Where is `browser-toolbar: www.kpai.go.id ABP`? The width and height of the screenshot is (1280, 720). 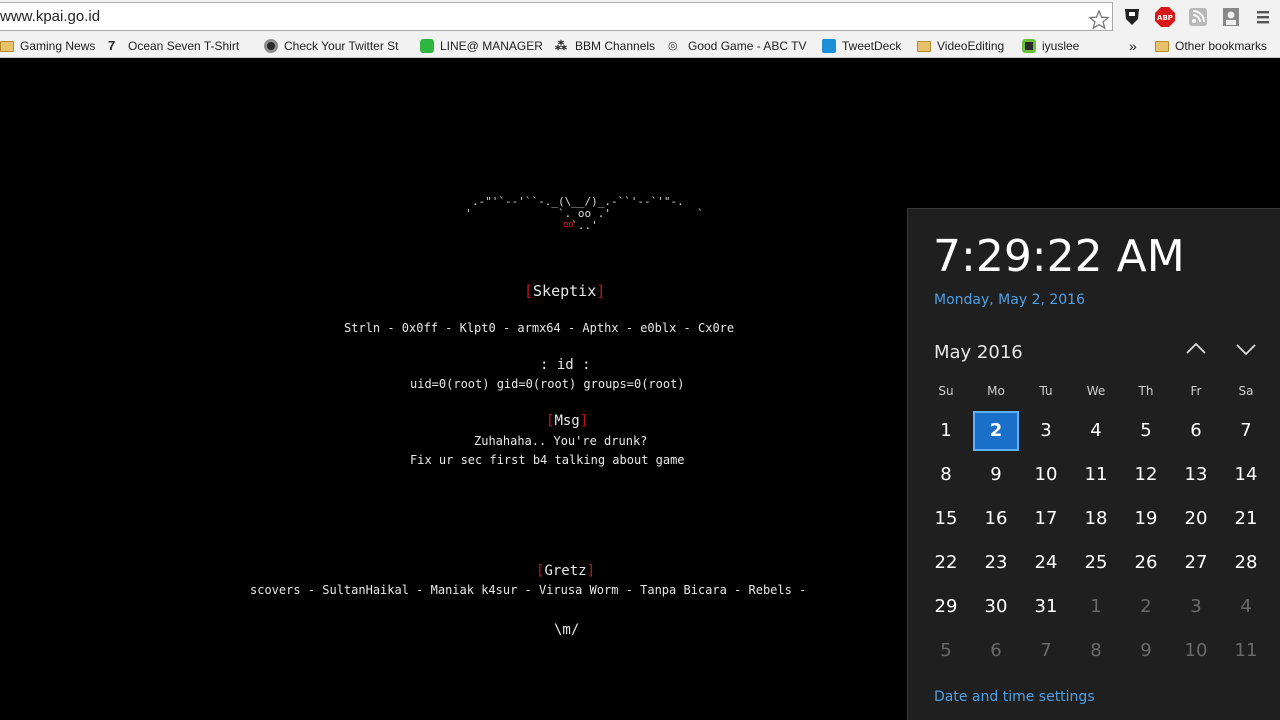
browser-toolbar: www.kpai.go.id ABP is located at coordinates (640, 16).